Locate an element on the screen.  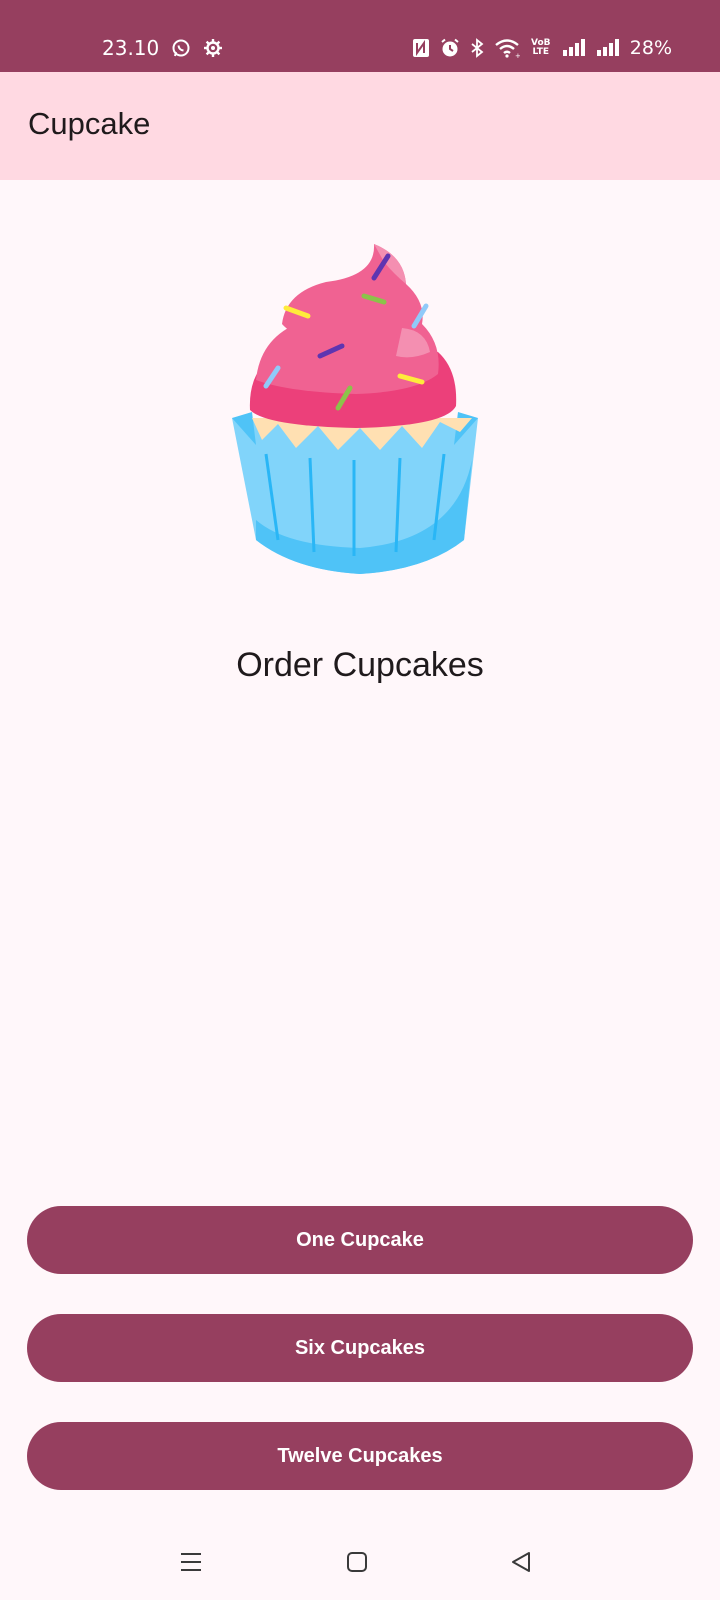
order-title: Order Cupcakes is located at coordinates (360, 665).